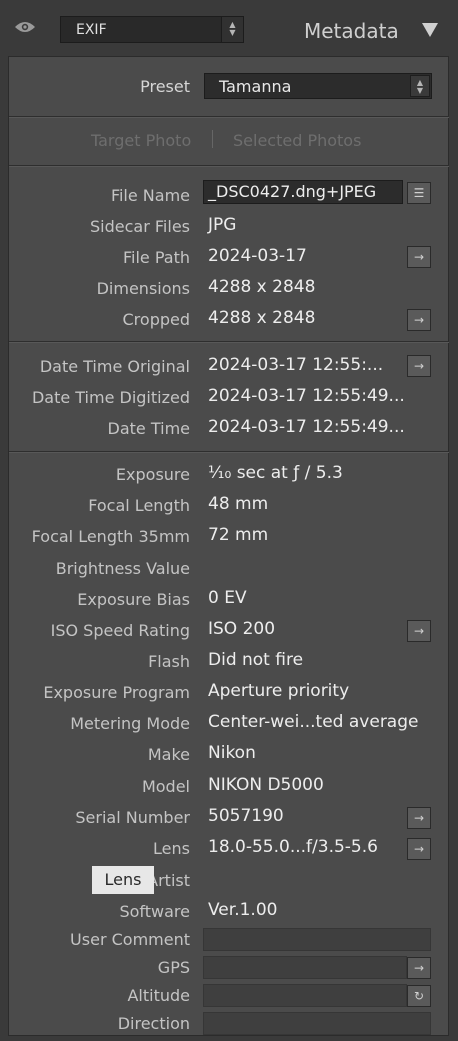 Image resolution: width=458 pixels, height=1041 pixels. I want to click on file-name-value: _DSC0427.dng+JPEG, so click(292, 191).